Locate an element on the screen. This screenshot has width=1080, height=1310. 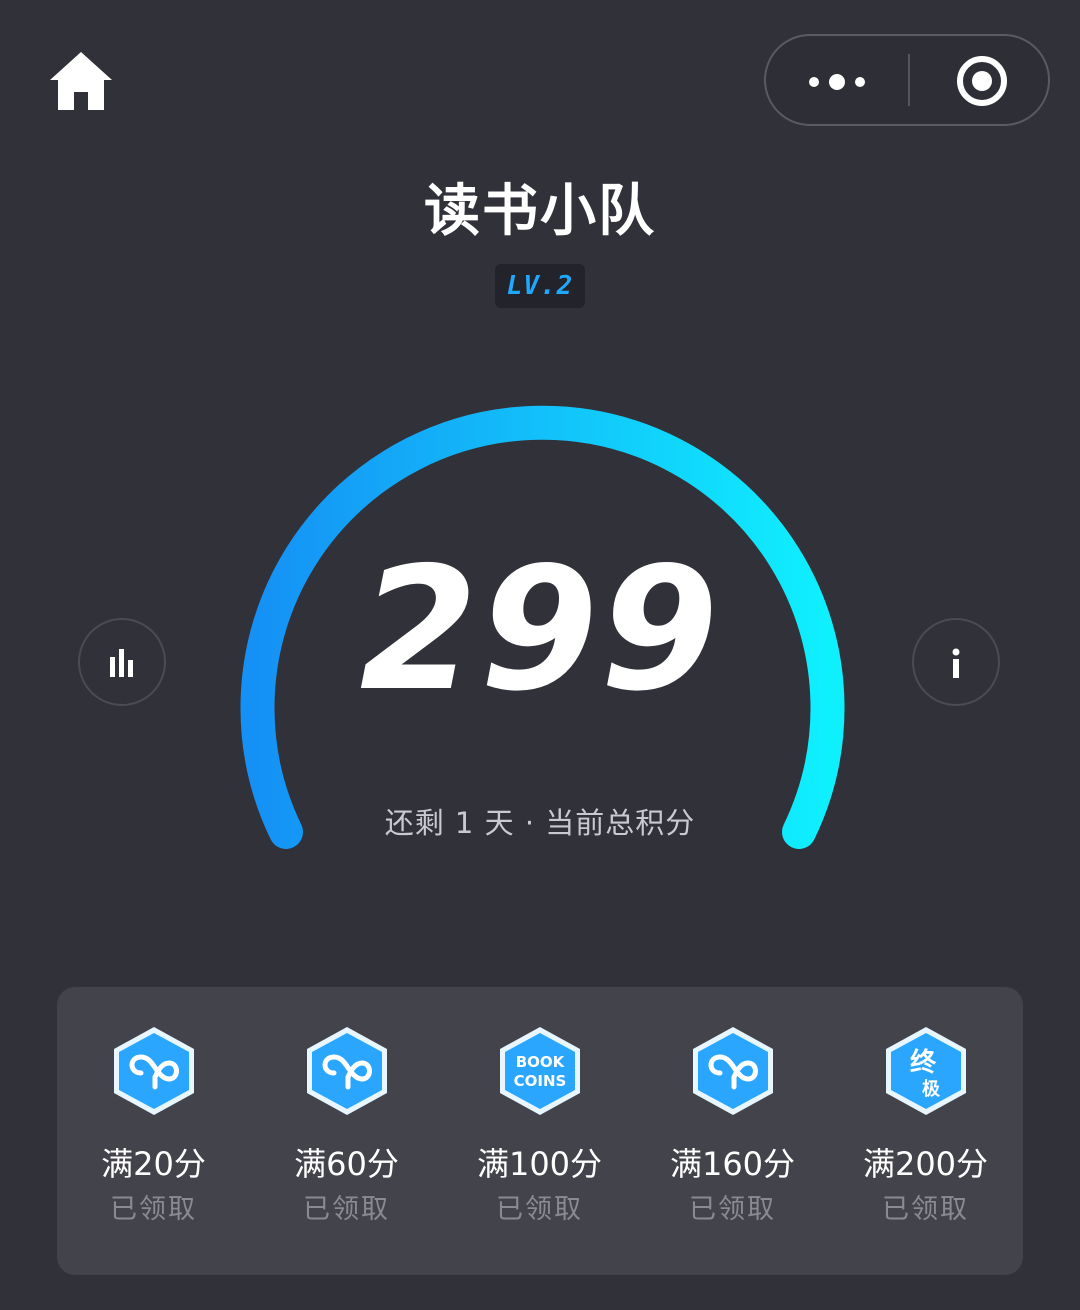
svg-text: BOOK is located at coordinates (541, 1062).